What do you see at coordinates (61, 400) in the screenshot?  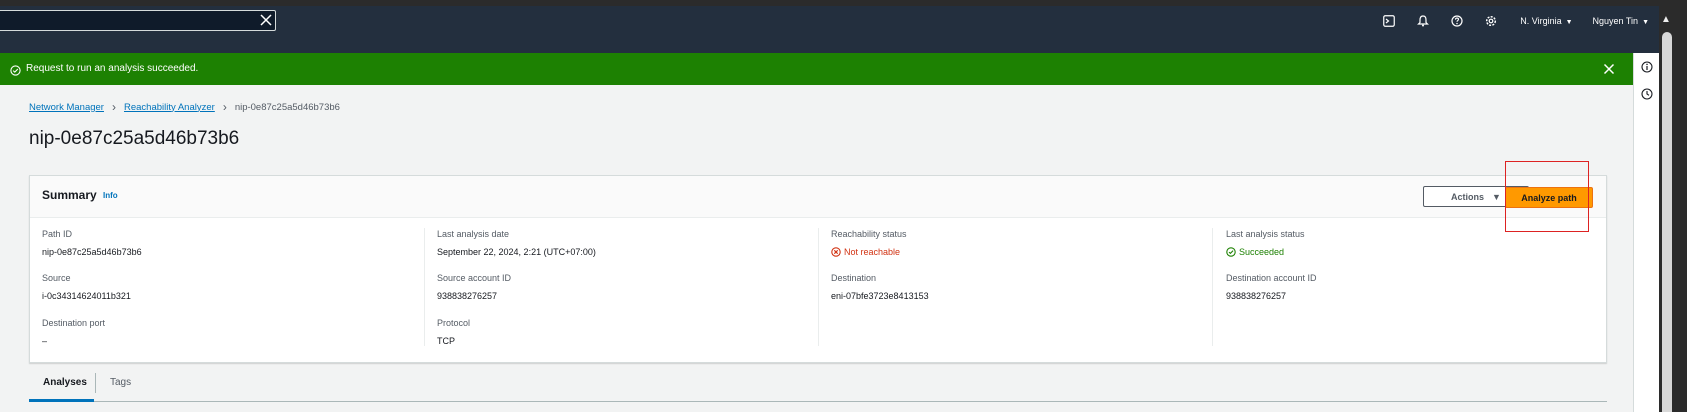 I see `active-tab-indicator` at bounding box center [61, 400].